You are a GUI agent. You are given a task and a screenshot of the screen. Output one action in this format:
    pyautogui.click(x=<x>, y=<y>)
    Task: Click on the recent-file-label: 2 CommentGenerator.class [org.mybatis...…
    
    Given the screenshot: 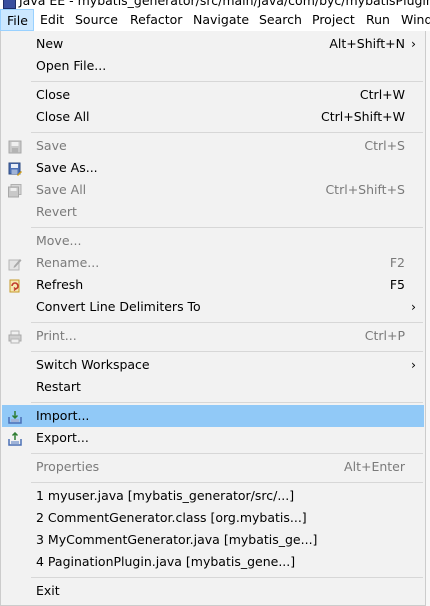 What is the action you would take?
    pyautogui.click(x=171, y=517)
    